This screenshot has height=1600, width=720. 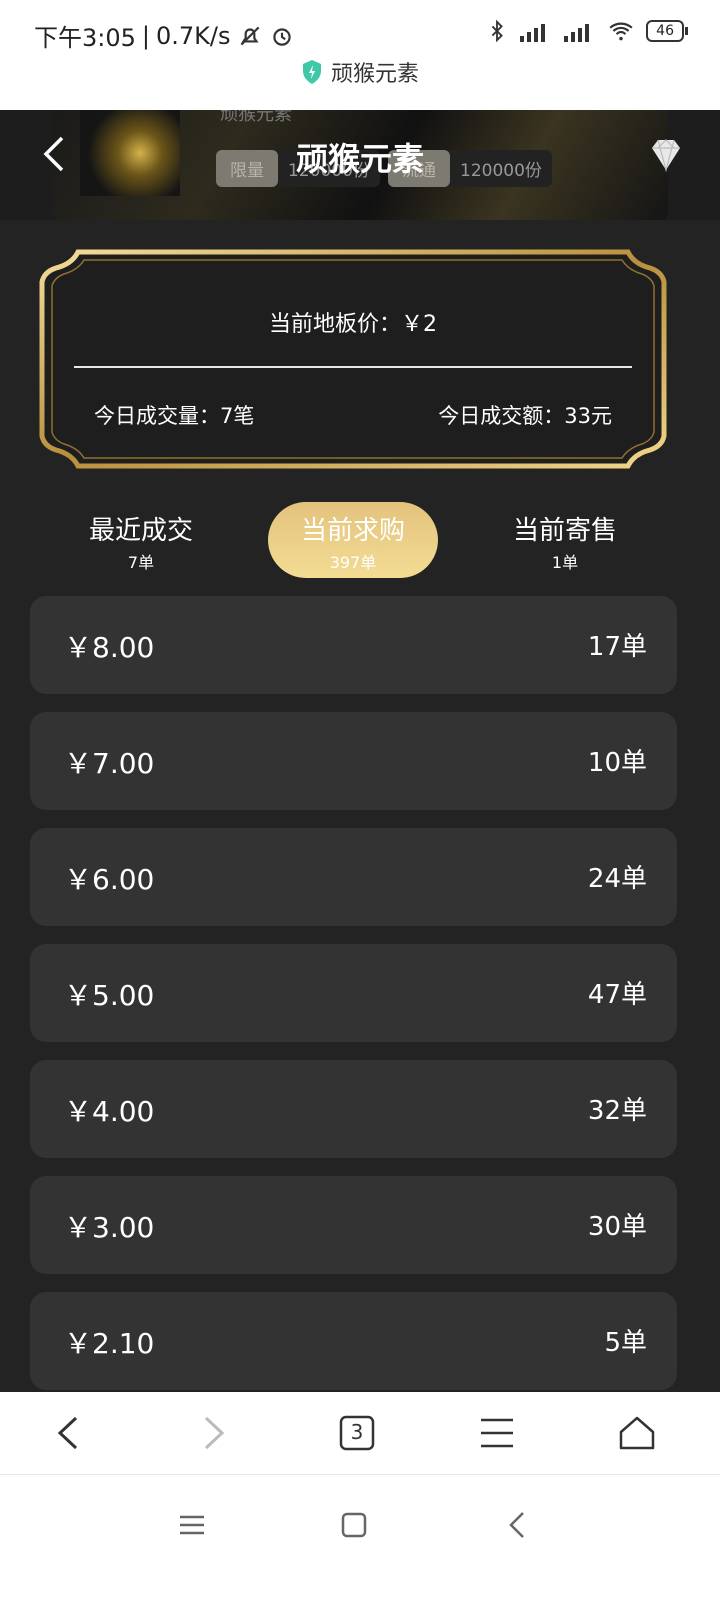 What do you see at coordinates (518, 1525) in the screenshot?
I see `system-back-icon` at bounding box center [518, 1525].